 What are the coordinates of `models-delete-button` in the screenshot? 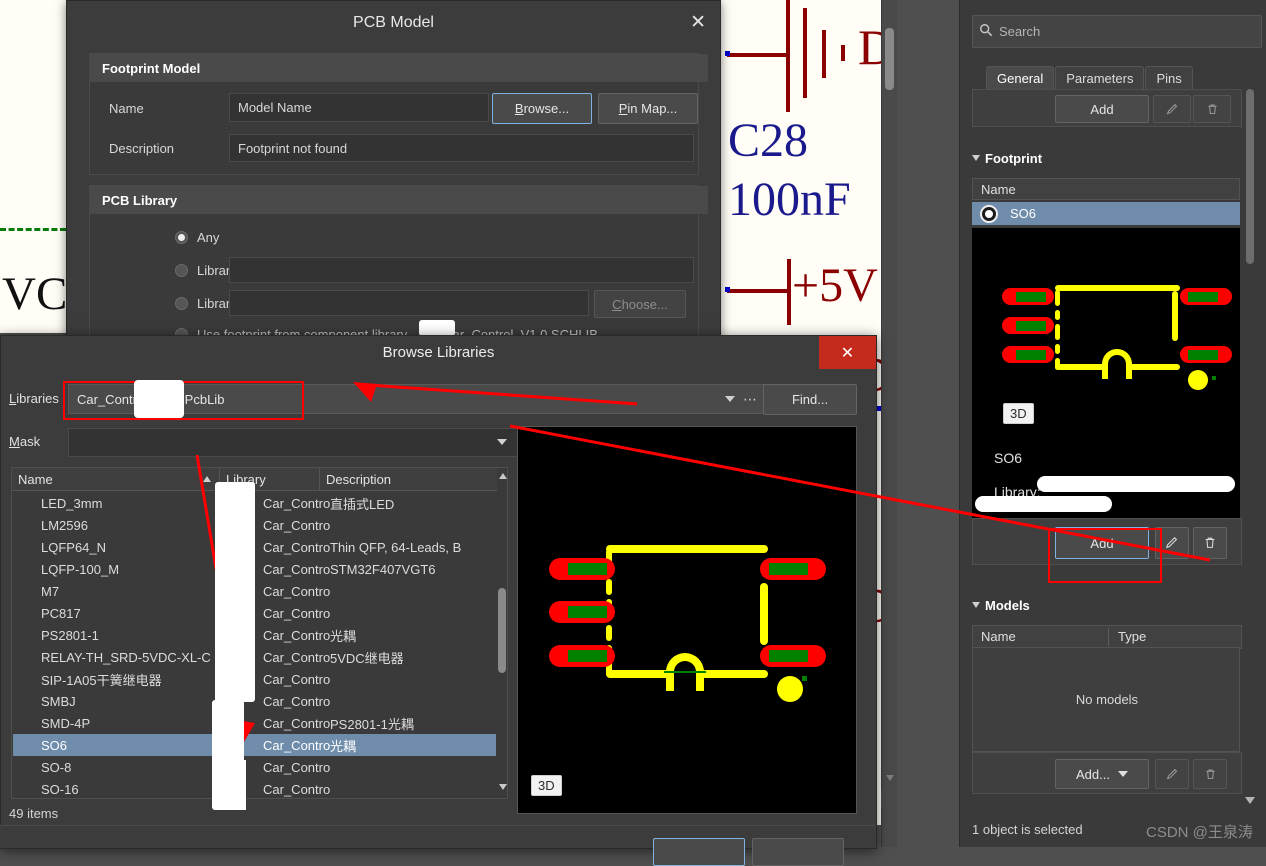 It's located at (1210, 774).